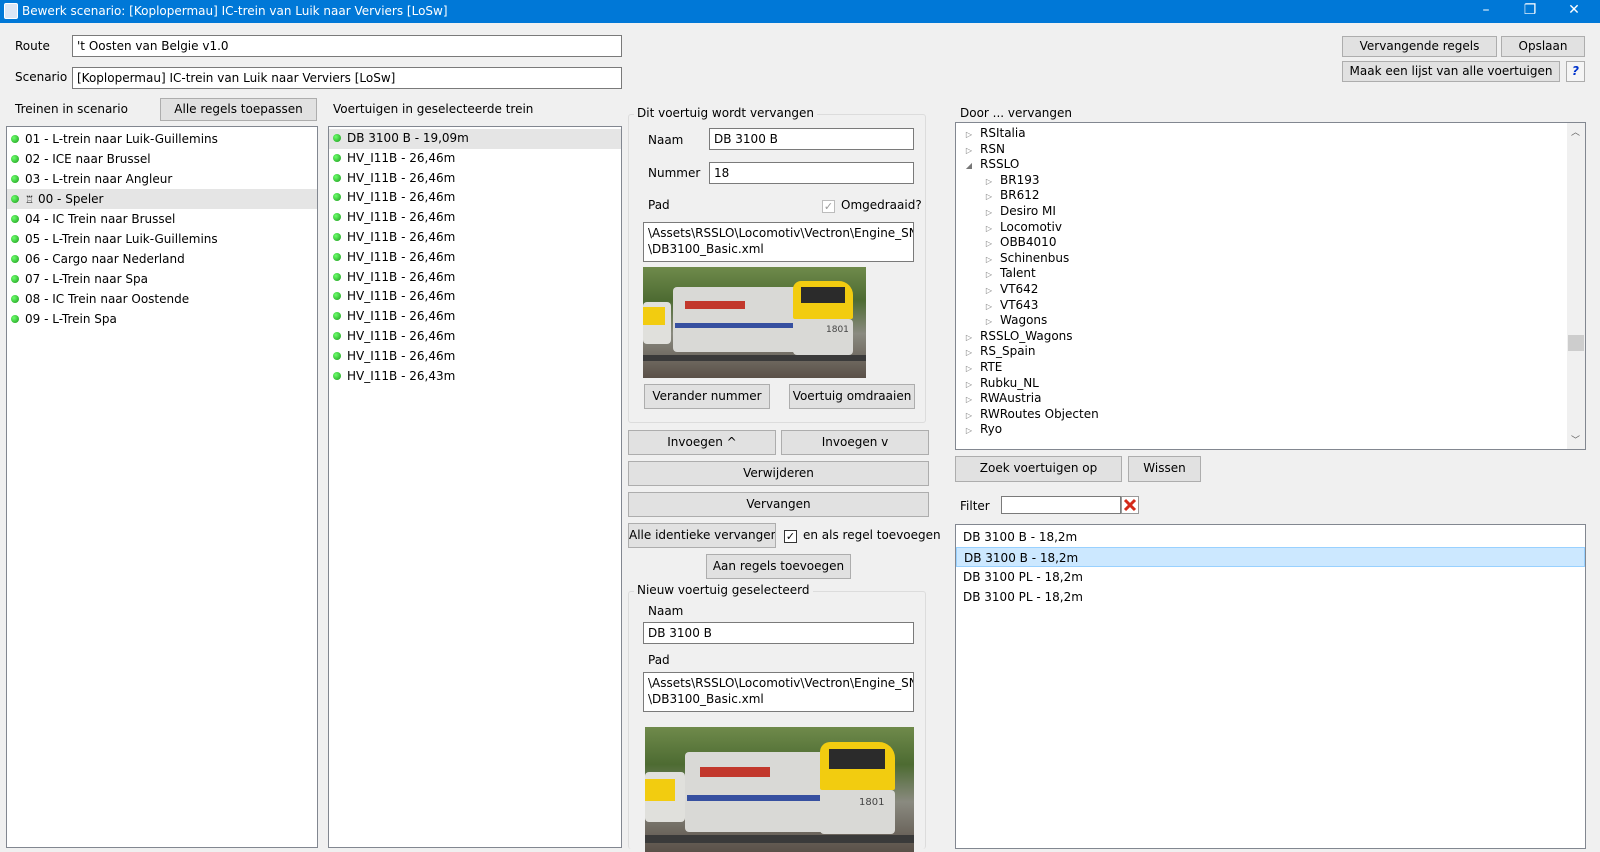  What do you see at coordinates (1270, 321) in the screenshot?
I see `tree-node: ▷ Wagons` at bounding box center [1270, 321].